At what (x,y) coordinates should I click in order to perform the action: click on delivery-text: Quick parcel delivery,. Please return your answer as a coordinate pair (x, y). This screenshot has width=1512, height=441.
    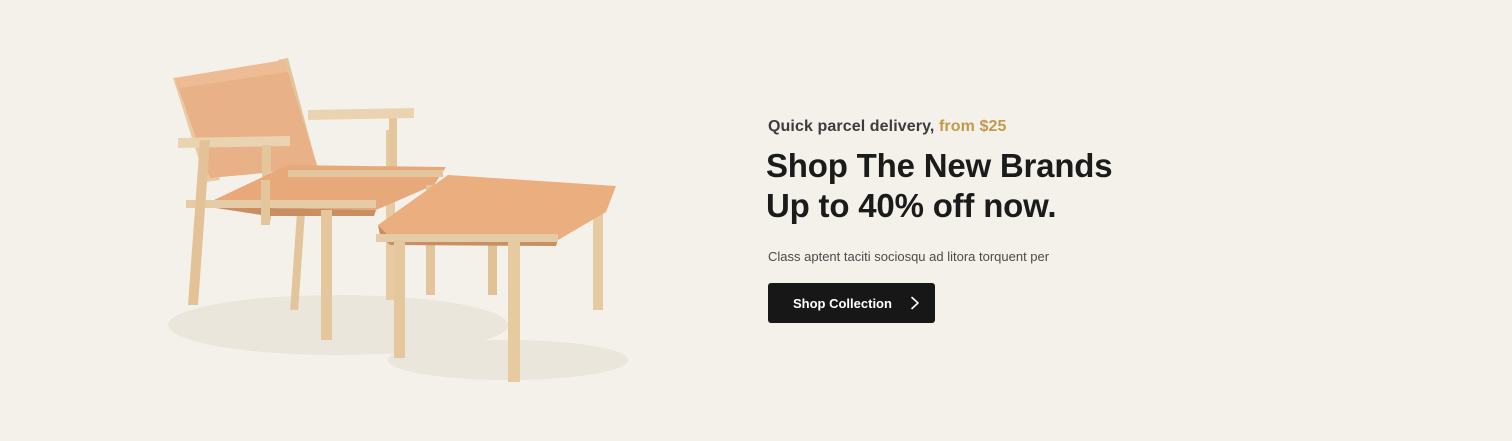
    Looking at the image, I should click on (853, 126).